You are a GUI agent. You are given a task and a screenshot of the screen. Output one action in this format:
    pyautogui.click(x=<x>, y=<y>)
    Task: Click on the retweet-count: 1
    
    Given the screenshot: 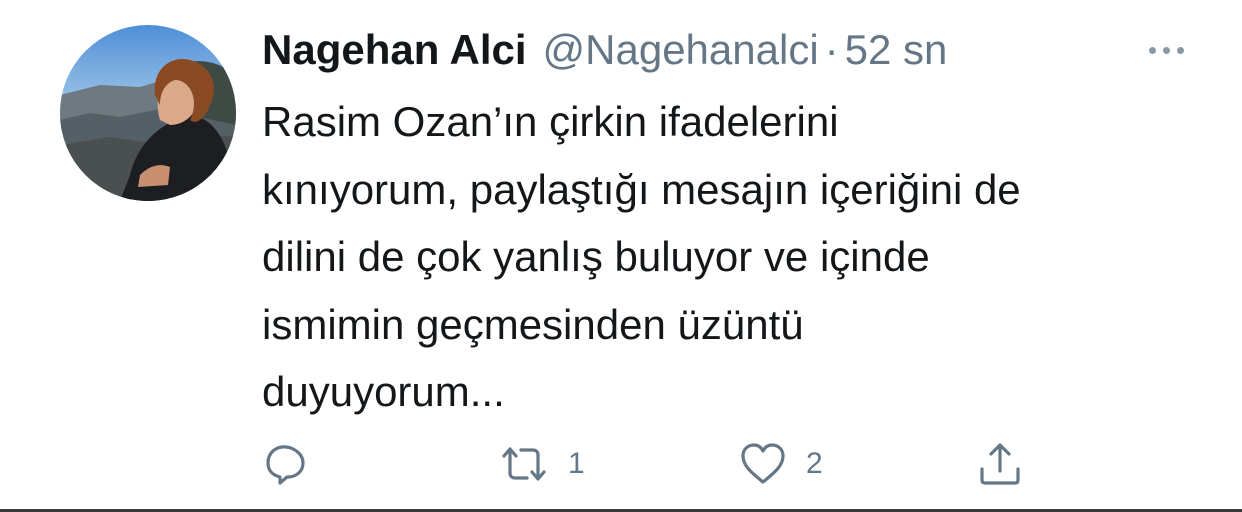 What is the action you would take?
    pyautogui.click(x=576, y=463)
    